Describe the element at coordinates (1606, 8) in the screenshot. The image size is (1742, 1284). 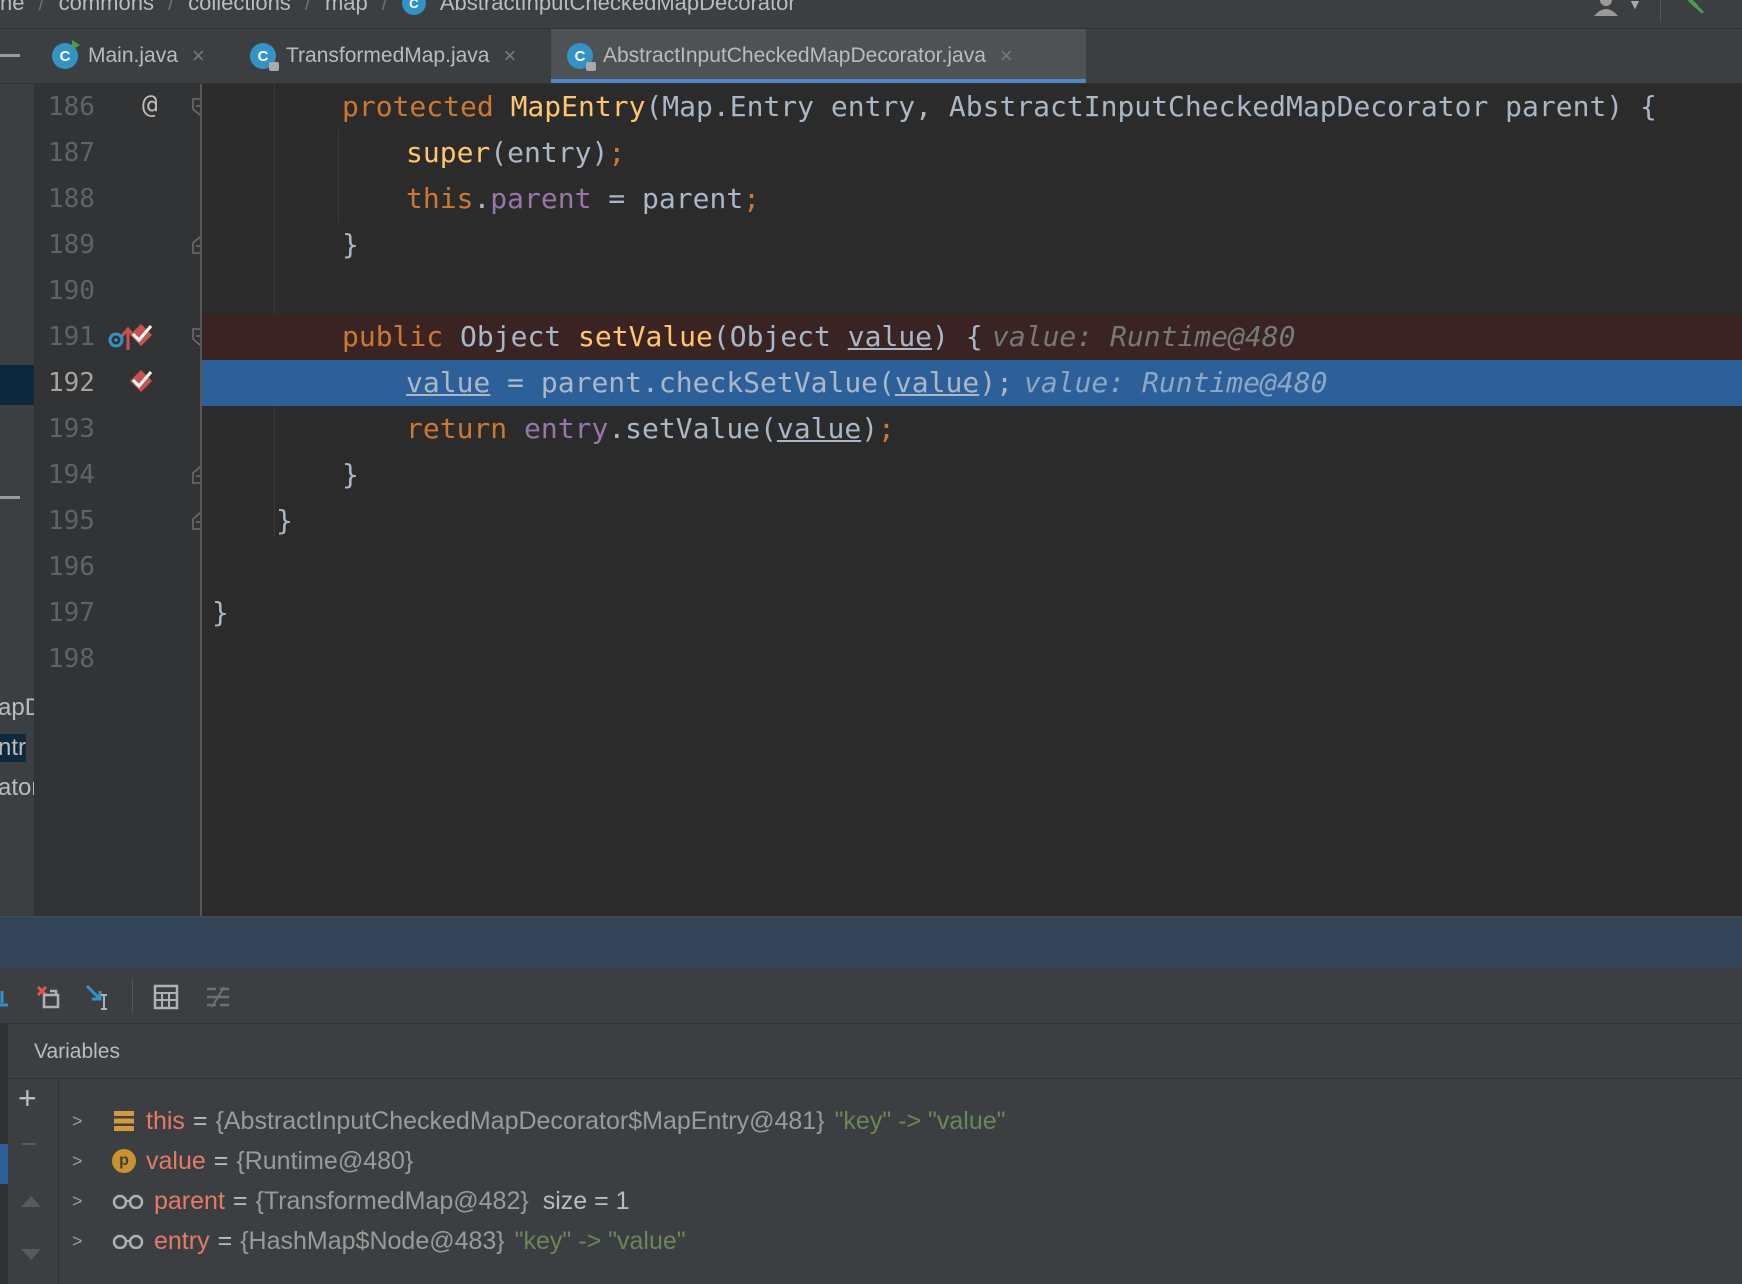
I see `user-icon` at that location.